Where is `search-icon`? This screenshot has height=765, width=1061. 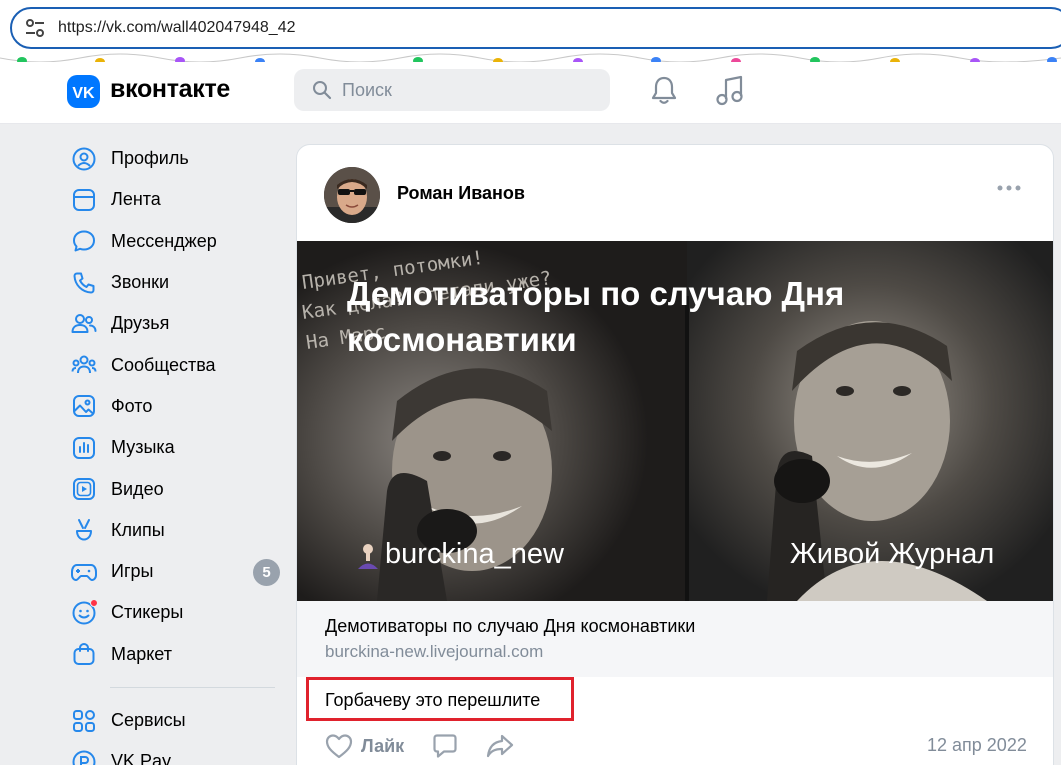
search-icon is located at coordinates (322, 90).